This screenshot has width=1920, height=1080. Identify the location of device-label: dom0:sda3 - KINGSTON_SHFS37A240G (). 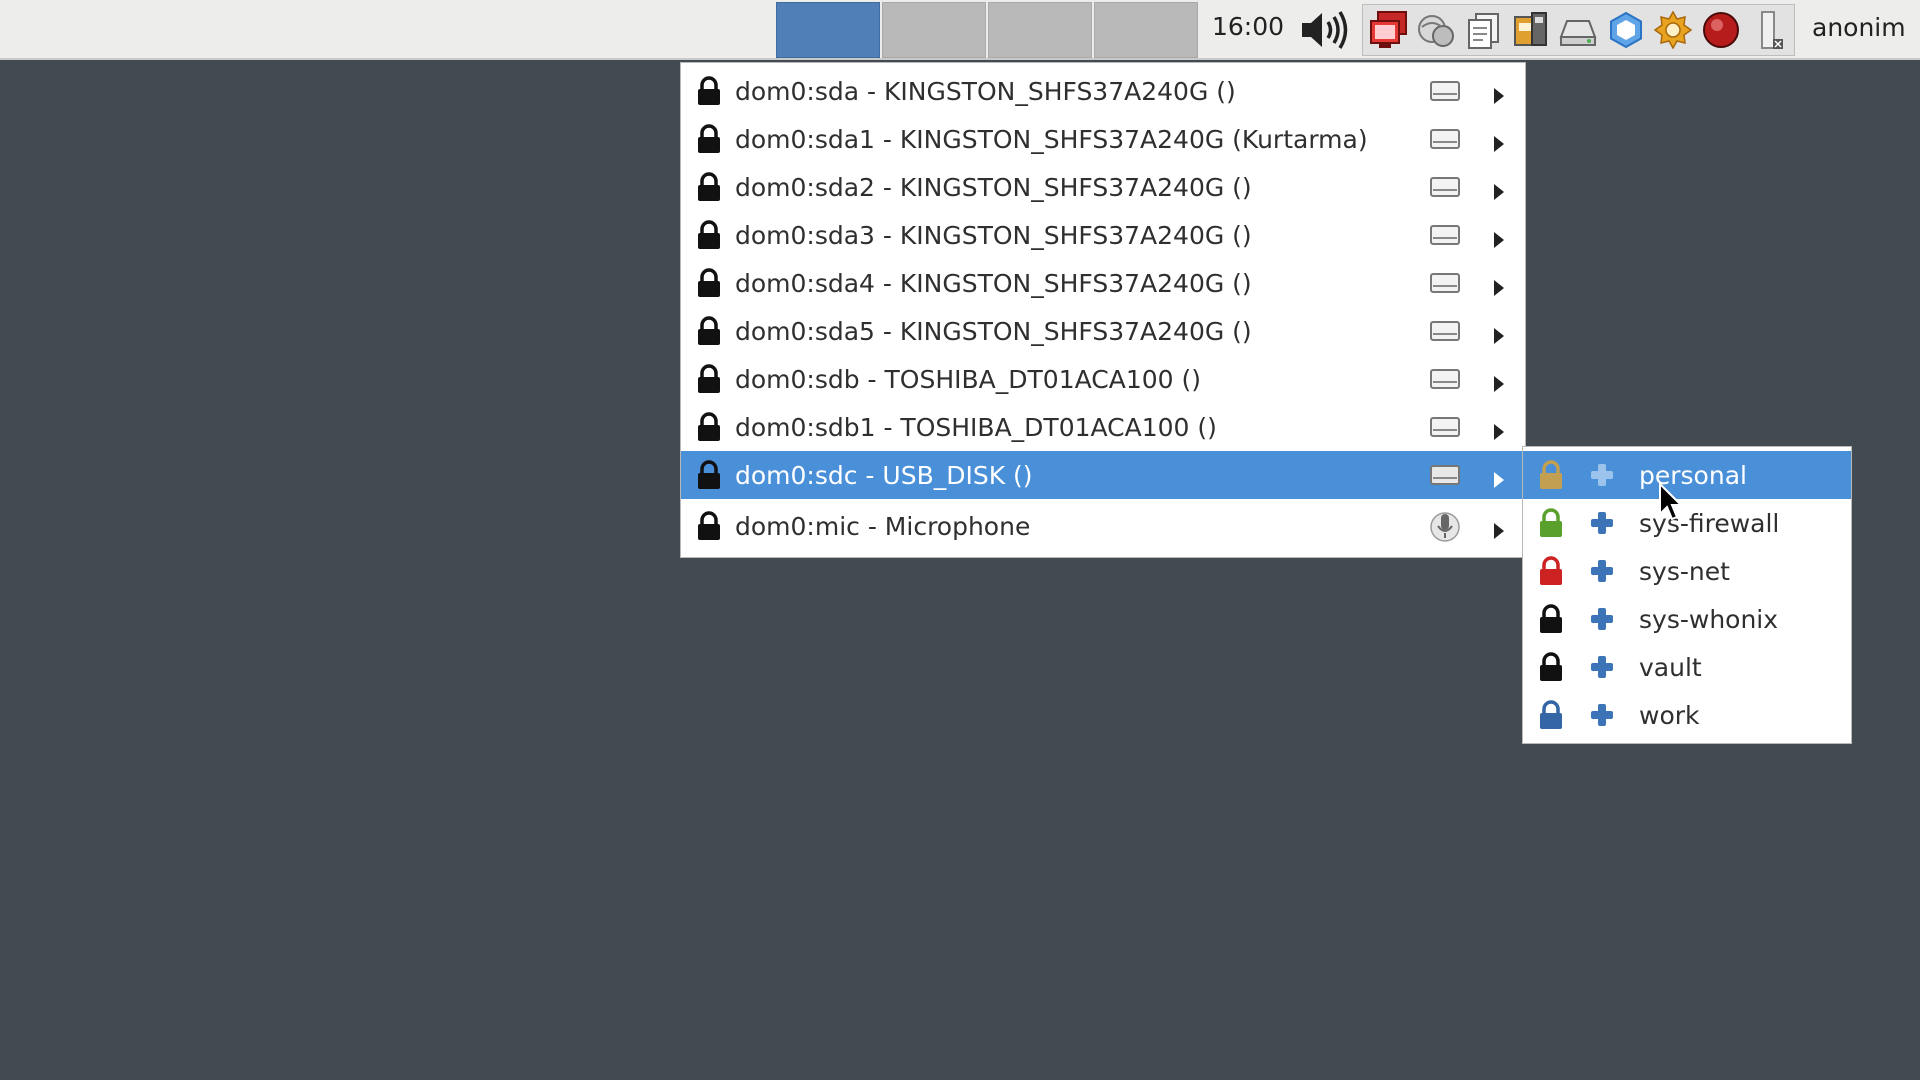
(993, 235).